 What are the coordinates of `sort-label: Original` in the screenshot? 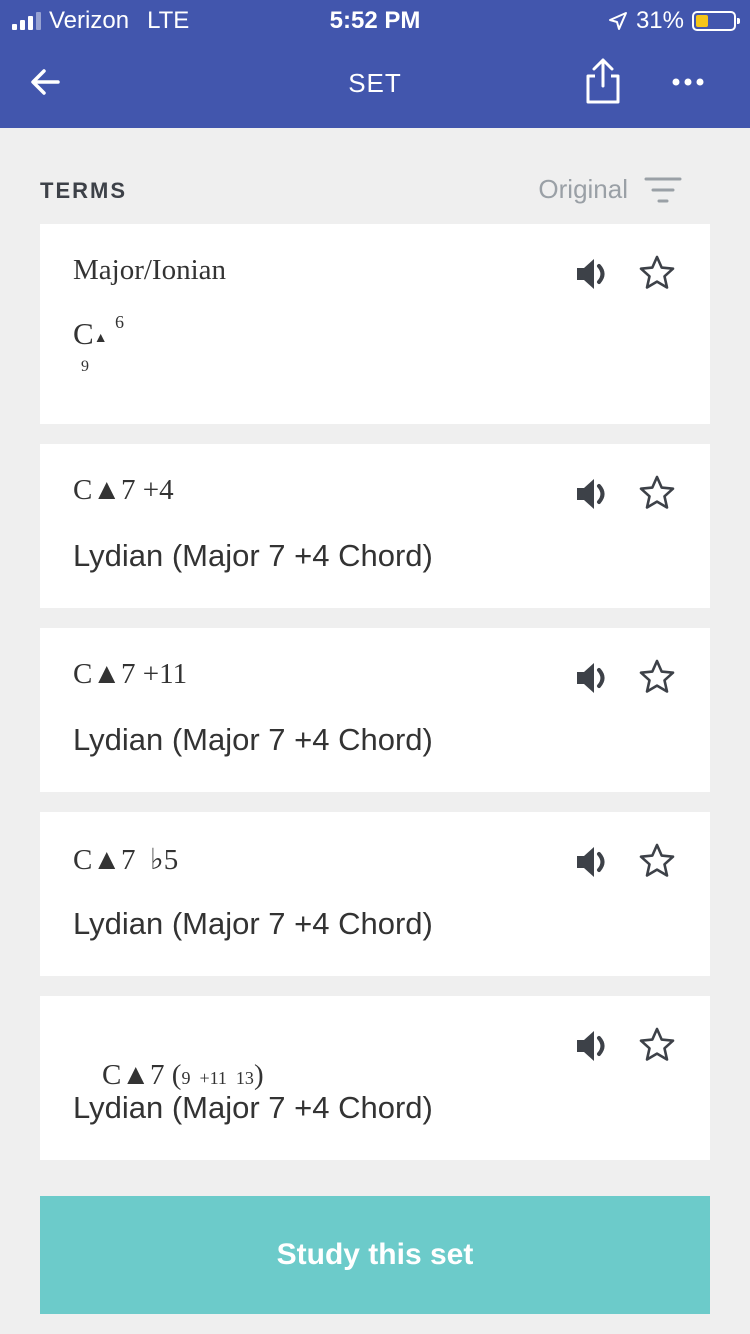 It's located at (583, 189).